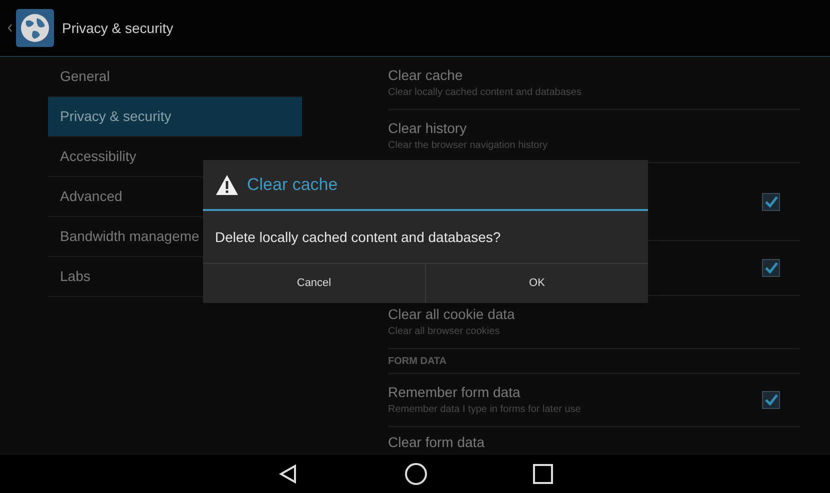  What do you see at coordinates (314, 283) in the screenshot?
I see `dialog-button: Cancel` at bounding box center [314, 283].